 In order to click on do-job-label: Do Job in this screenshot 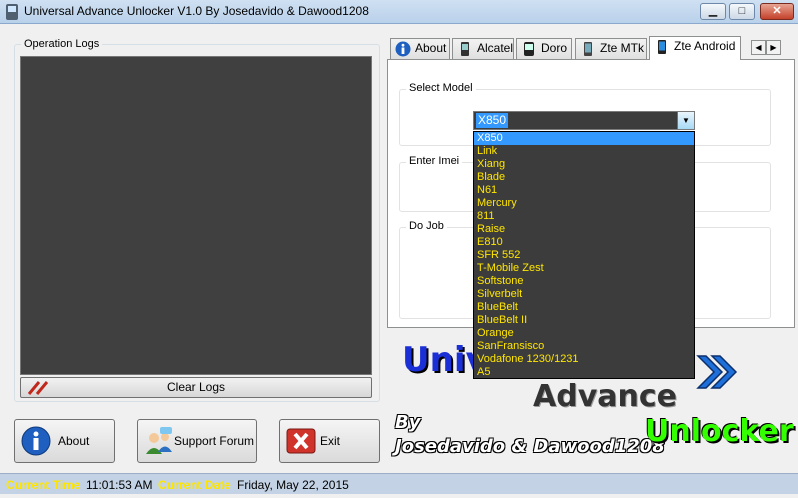, I will do `click(426, 226)`.